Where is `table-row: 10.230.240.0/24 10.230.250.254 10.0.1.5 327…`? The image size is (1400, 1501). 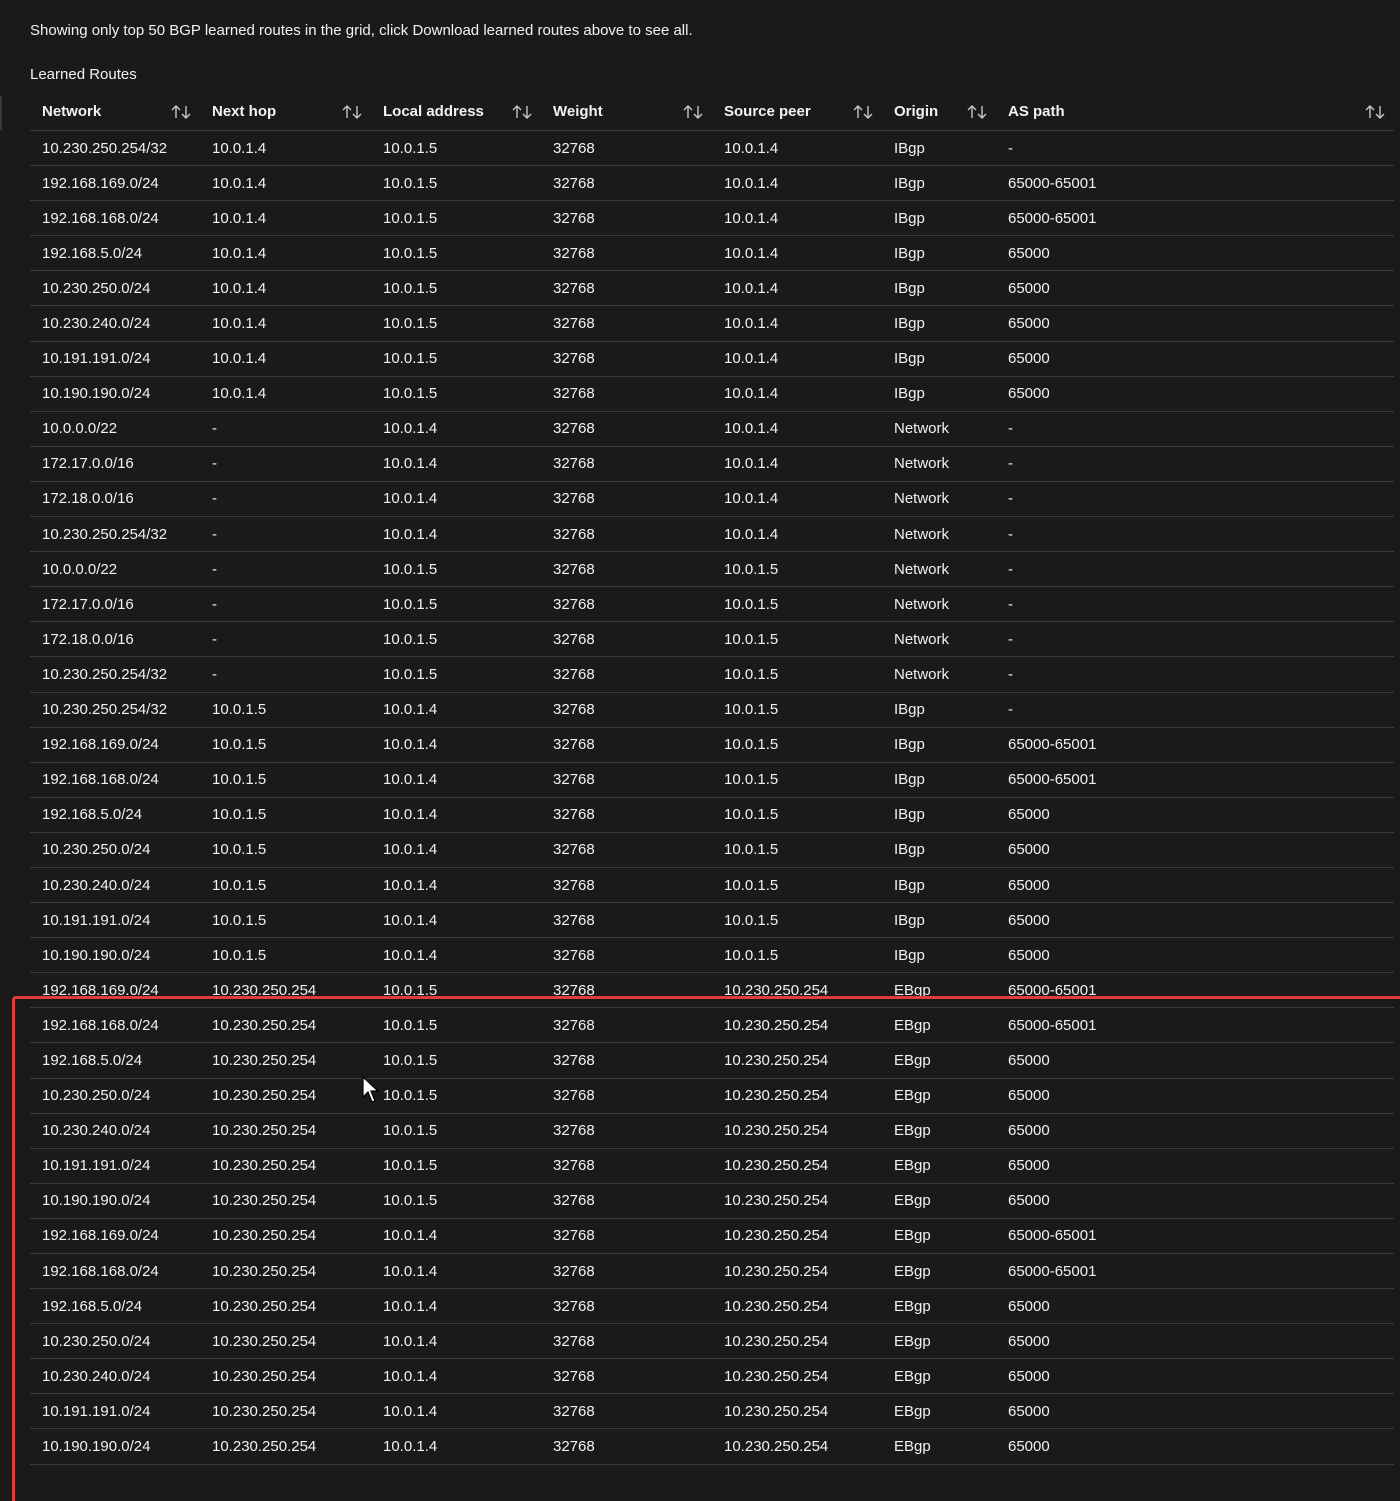
table-row: 10.230.240.0/24 10.230.250.254 10.0.1.5 327… is located at coordinates (712, 1131).